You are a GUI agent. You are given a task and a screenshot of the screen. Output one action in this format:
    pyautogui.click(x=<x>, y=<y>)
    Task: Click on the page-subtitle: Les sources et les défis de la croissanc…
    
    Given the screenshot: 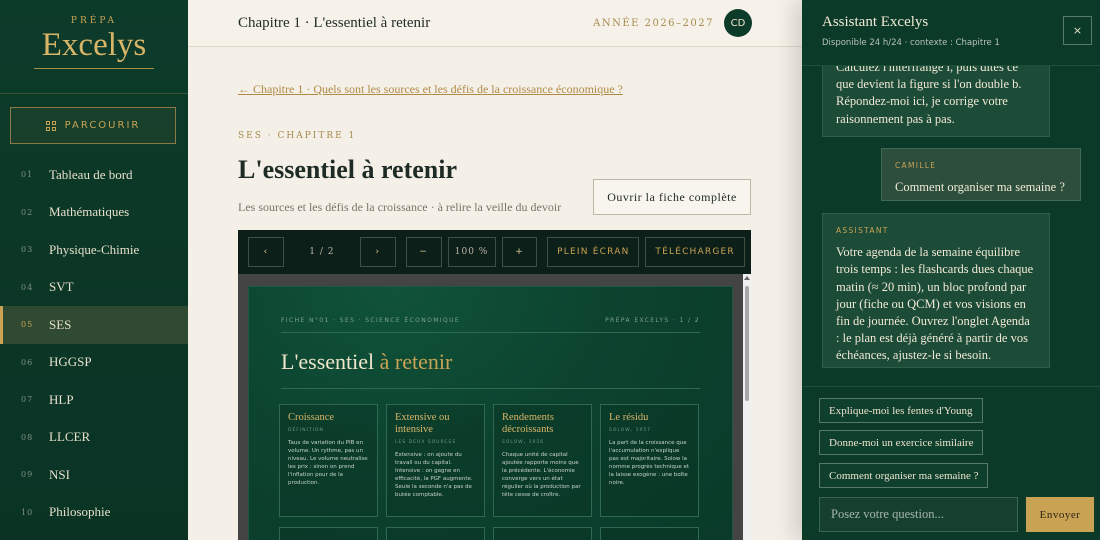 What is the action you would take?
    pyautogui.click(x=400, y=207)
    